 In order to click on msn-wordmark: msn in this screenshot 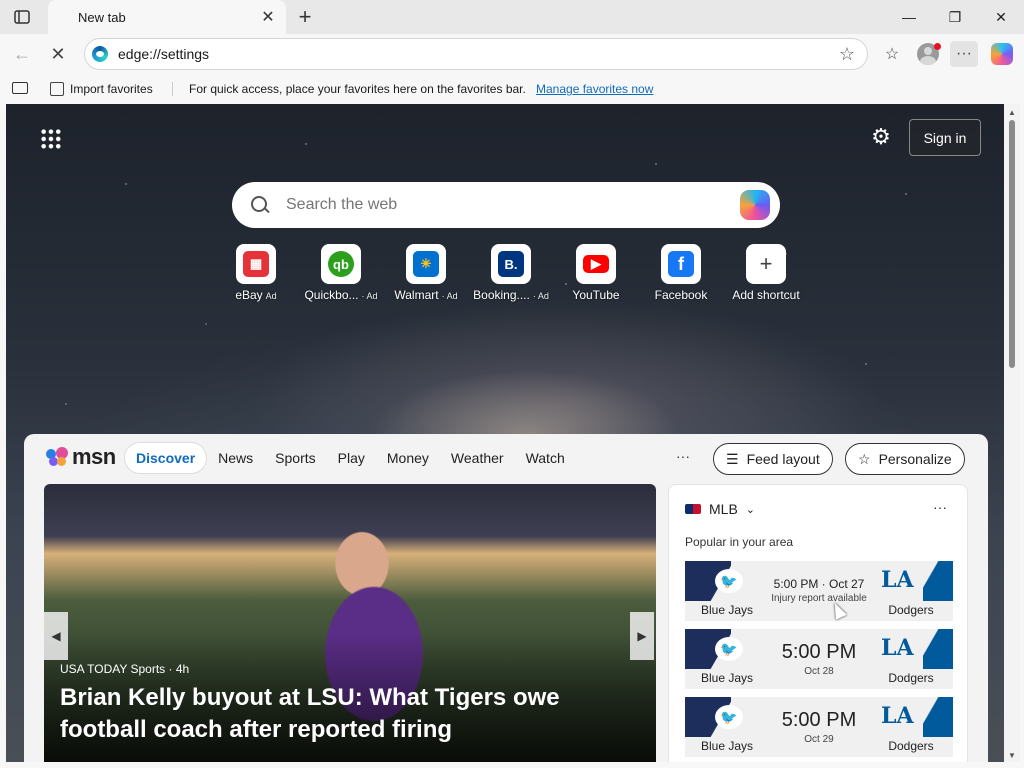, I will do `click(94, 456)`.